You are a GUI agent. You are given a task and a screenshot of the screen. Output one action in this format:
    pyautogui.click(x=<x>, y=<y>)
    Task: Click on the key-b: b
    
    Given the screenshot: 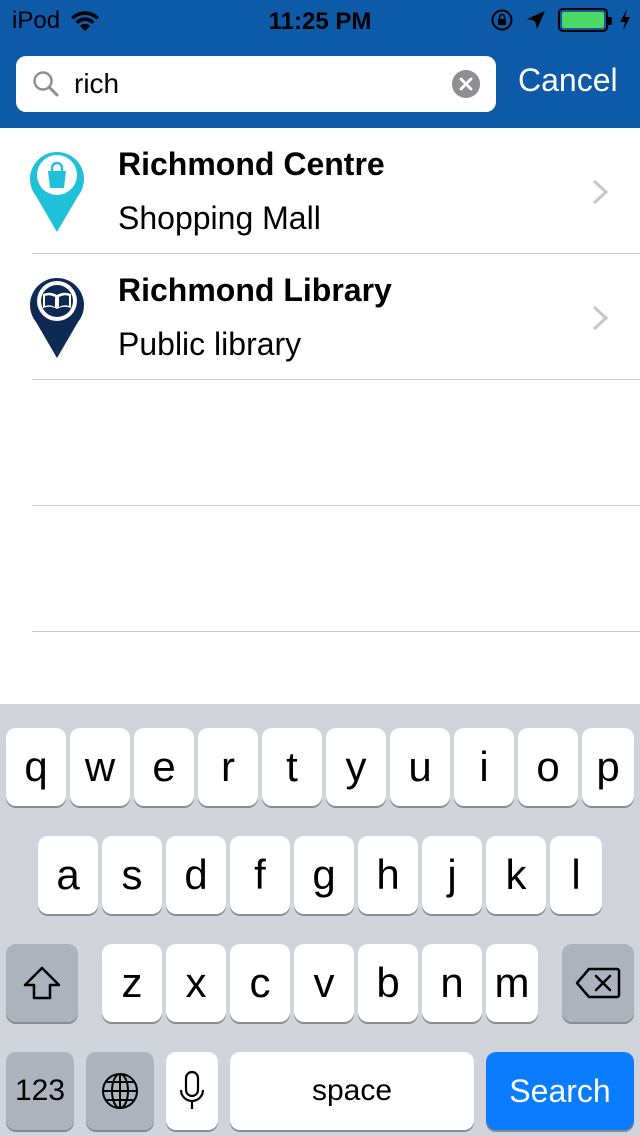 What is the action you would take?
    pyautogui.click(x=388, y=983)
    